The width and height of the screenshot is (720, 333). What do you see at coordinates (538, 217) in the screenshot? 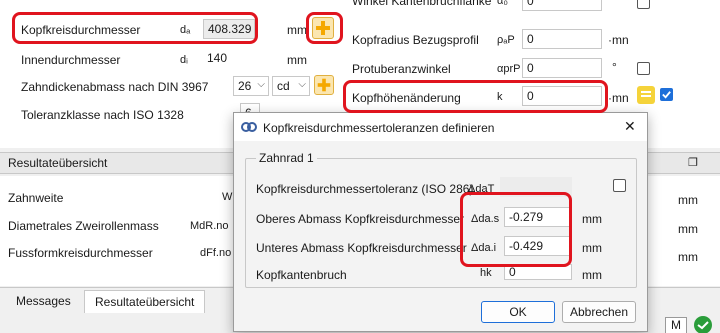
I see `oberes-abmass-input: -0.279` at bounding box center [538, 217].